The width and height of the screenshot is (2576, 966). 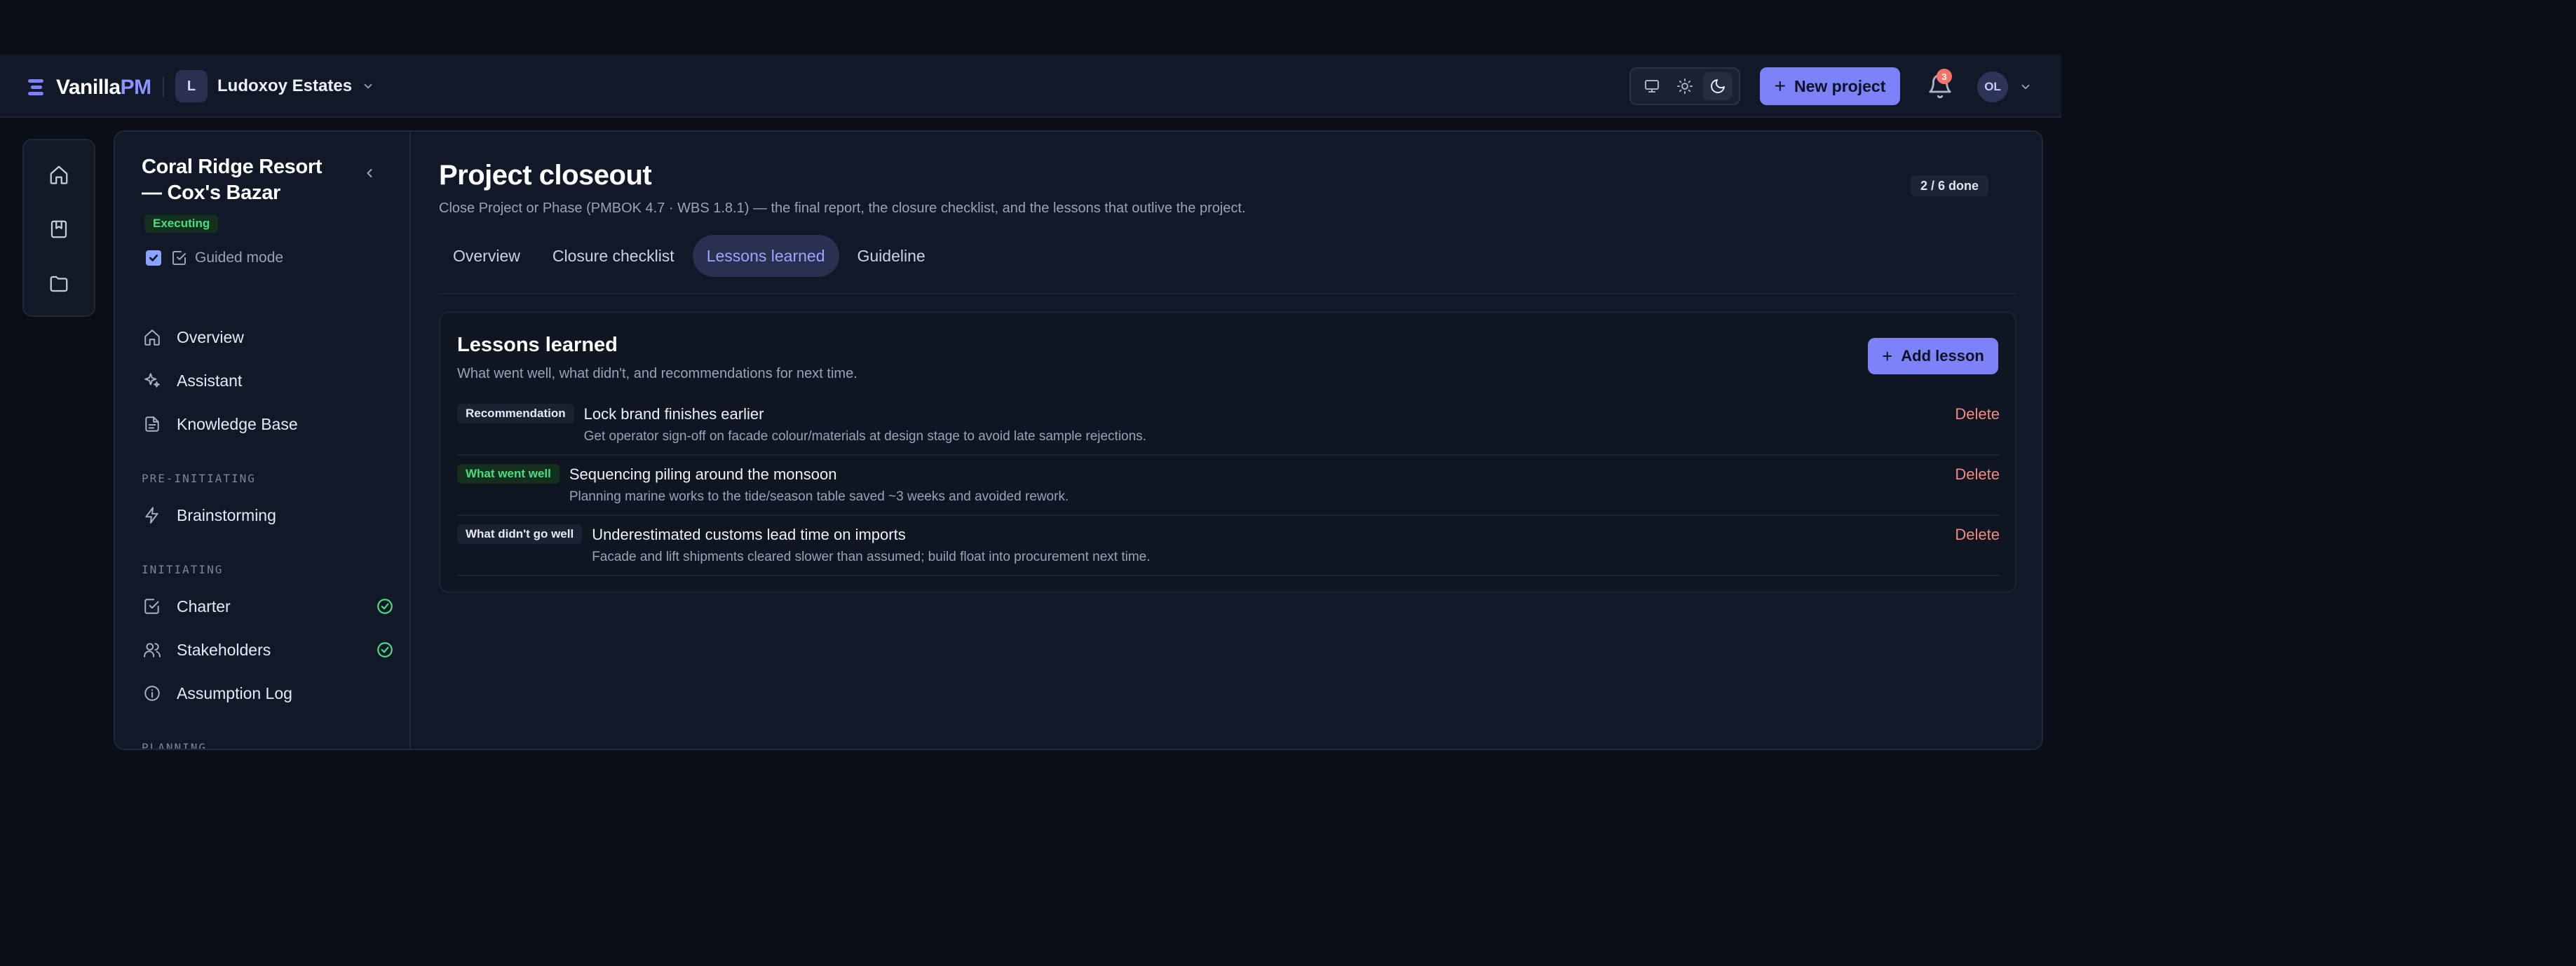 What do you see at coordinates (703, 474) in the screenshot?
I see `lesson-title: Sequencing piling around the monsoon` at bounding box center [703, 474].